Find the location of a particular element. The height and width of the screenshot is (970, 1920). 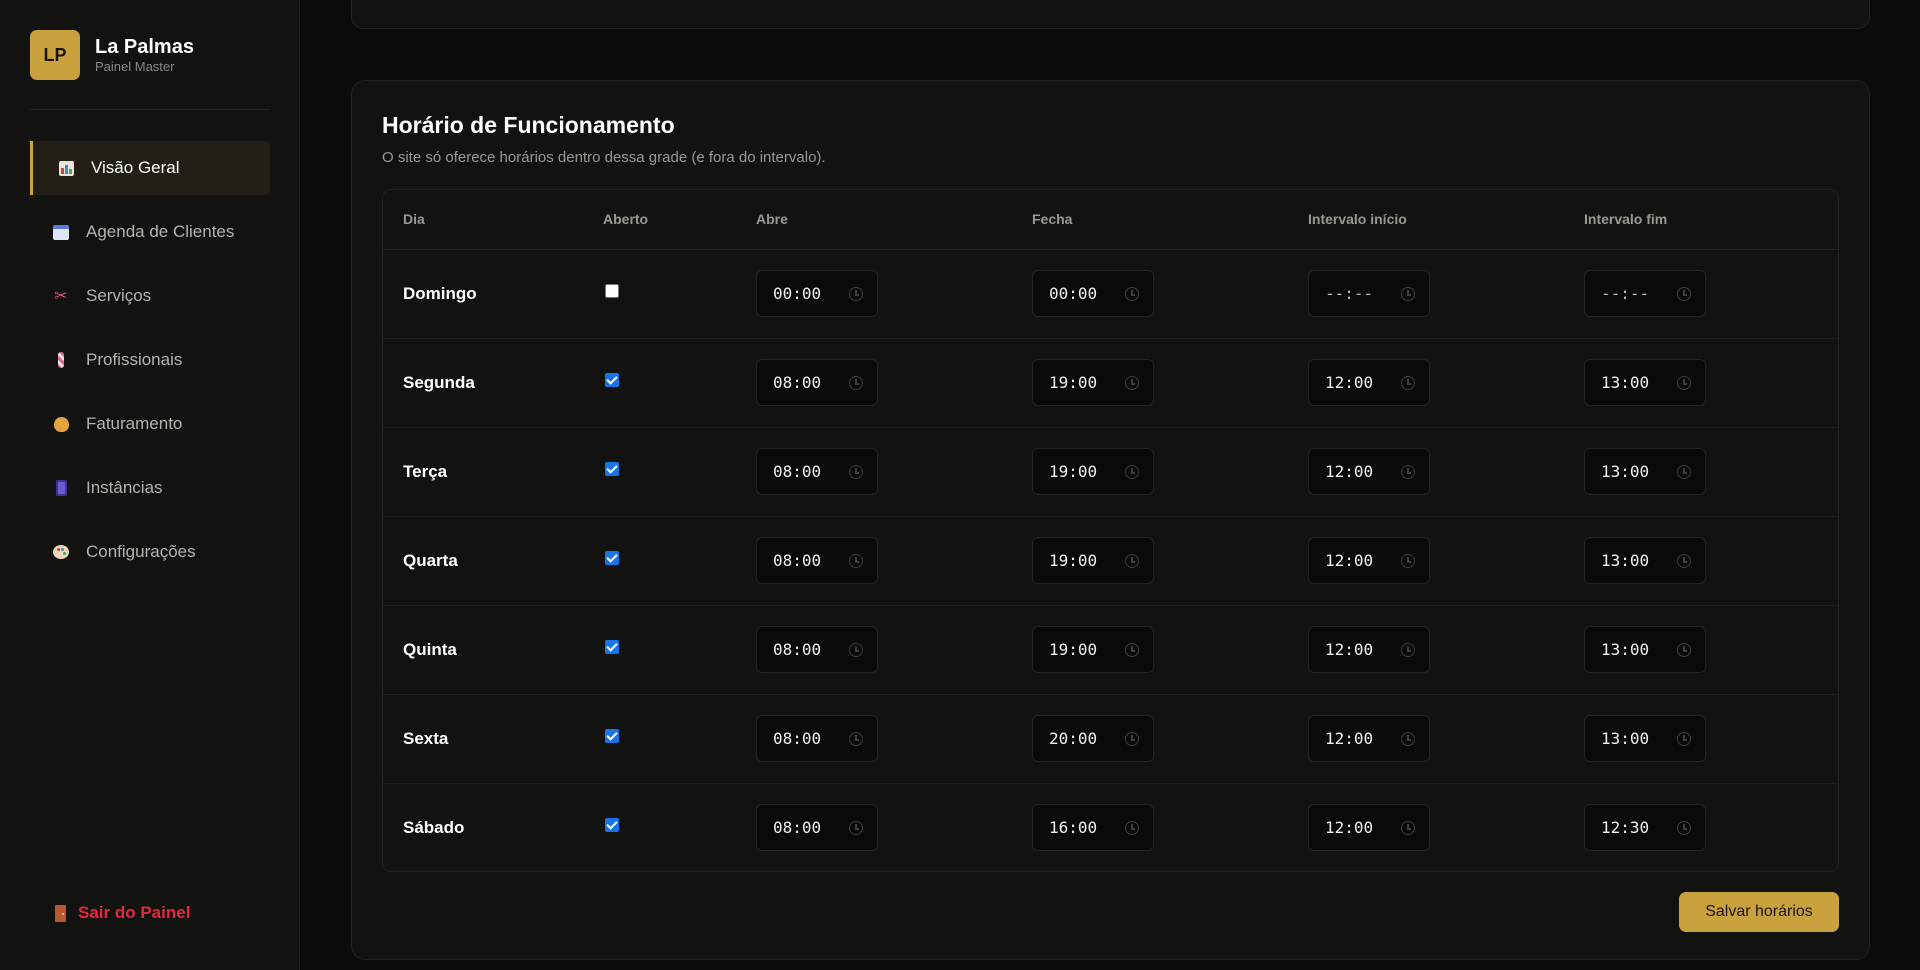

sidebar-item-instancias: Instâncias is located at coordinates (150, 488).